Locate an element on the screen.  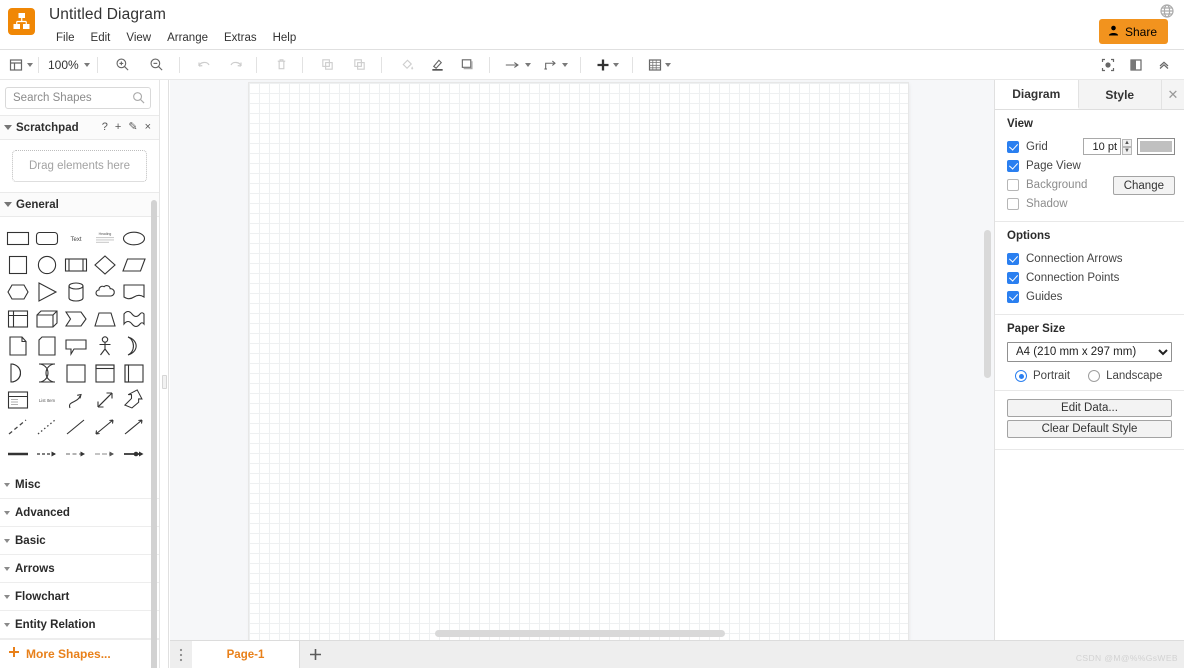
shape-triangle is located at coordinates (47, 291).